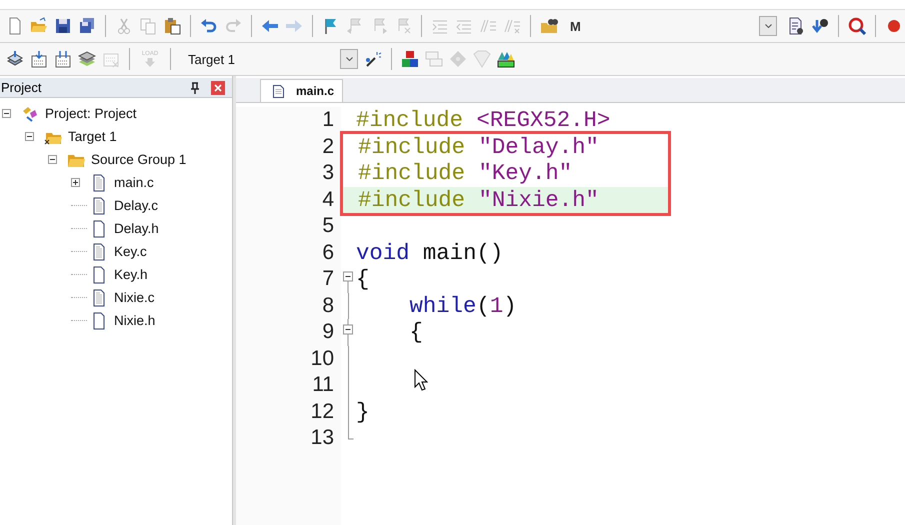 This screenshot has width=905, height=525. Describe the element at coordinates (478, 199) in the screenshot. I see `code-line: #include "Nixie.h"` at that location.